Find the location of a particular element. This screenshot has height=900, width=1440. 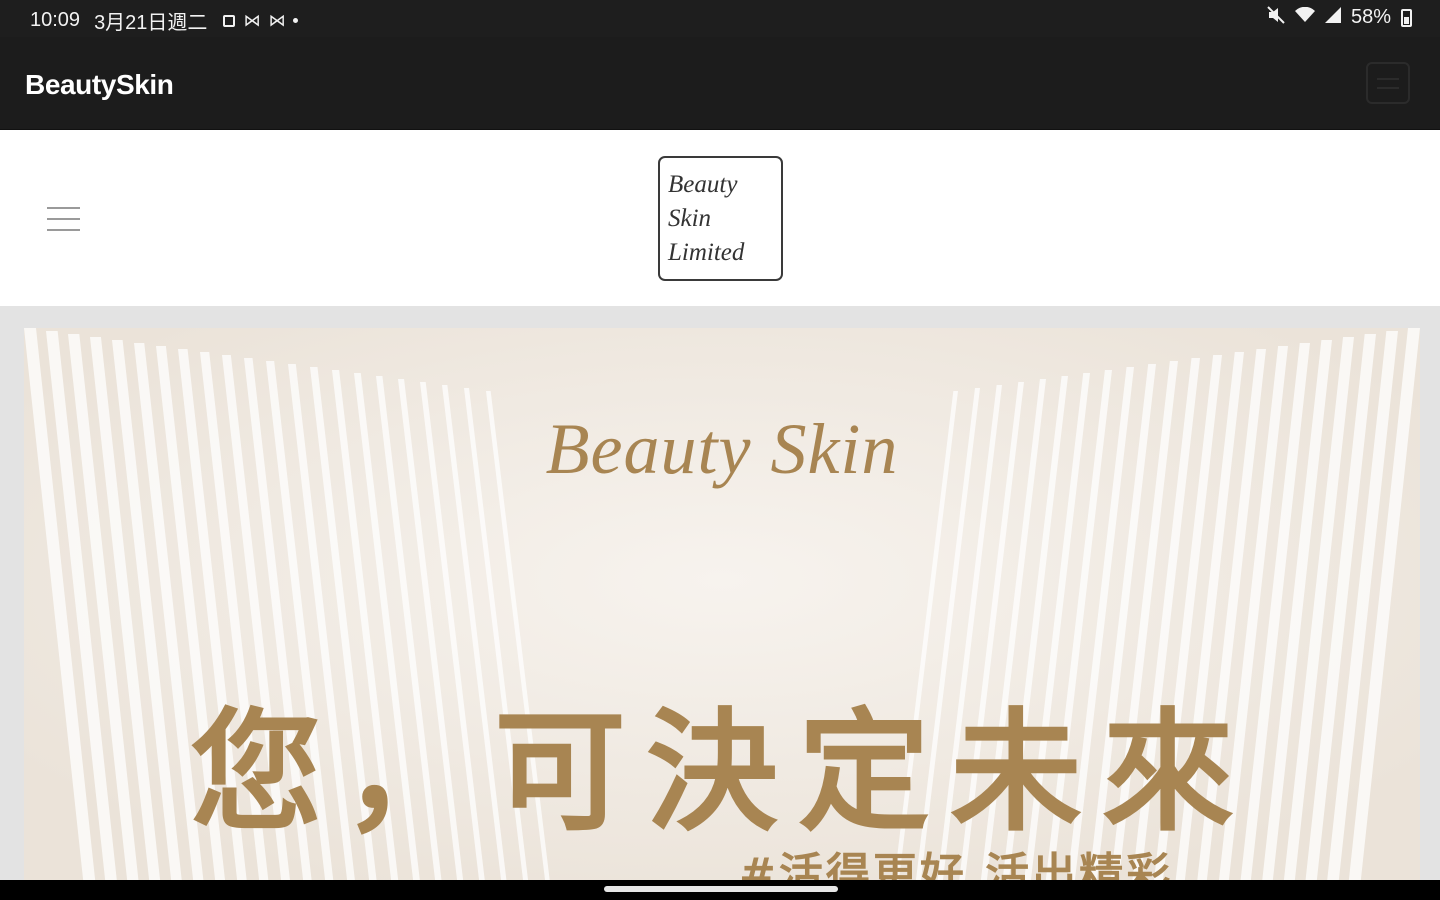

app-title: BeautySkin is located at coordinates (99, 84).